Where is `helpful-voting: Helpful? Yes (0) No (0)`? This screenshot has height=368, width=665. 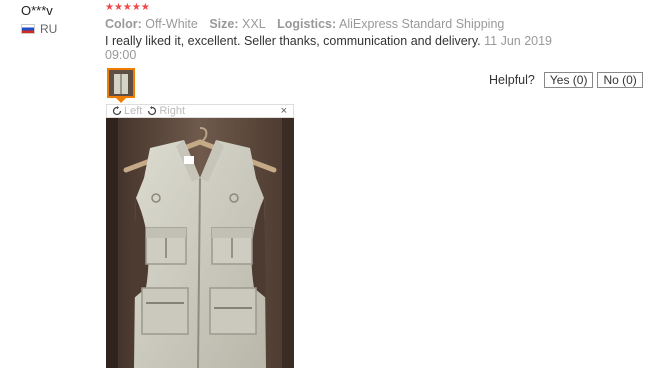
helpful-voting: Helpful? Yes (0) No (0) is located at coordinates (566, 80).